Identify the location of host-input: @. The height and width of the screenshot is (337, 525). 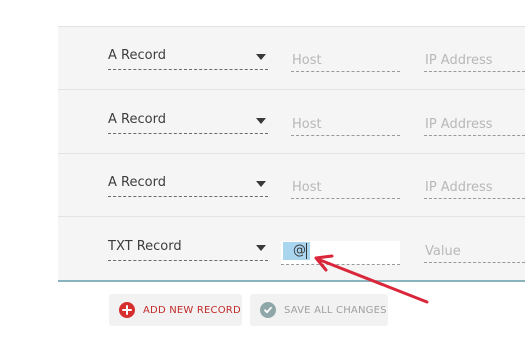
(340, 253).